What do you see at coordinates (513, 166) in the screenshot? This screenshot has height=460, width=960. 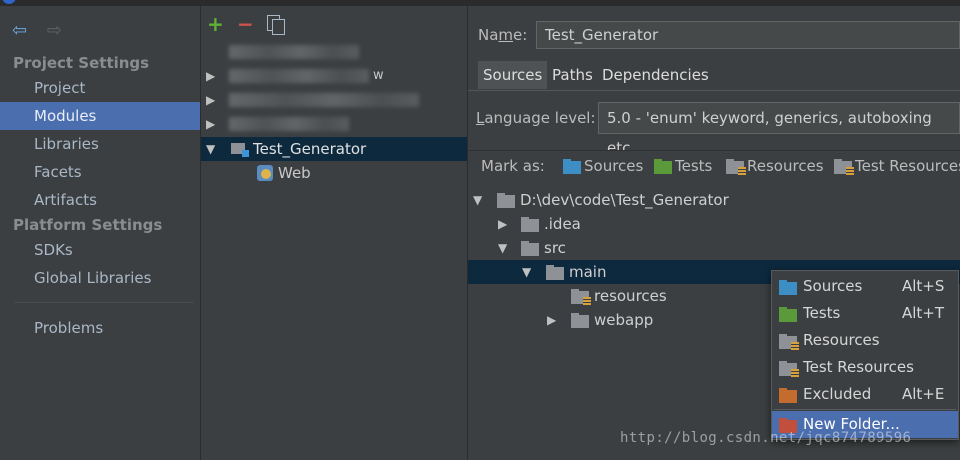 I see `mark-as-label: Mark as:` at bounding box center [513, 166].